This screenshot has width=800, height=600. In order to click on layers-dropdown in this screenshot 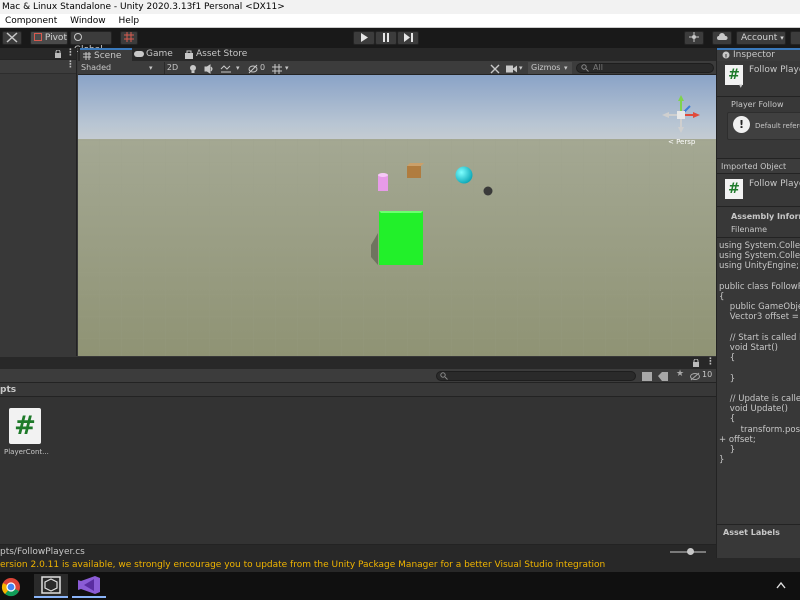, I will do `click(795, 38)`.